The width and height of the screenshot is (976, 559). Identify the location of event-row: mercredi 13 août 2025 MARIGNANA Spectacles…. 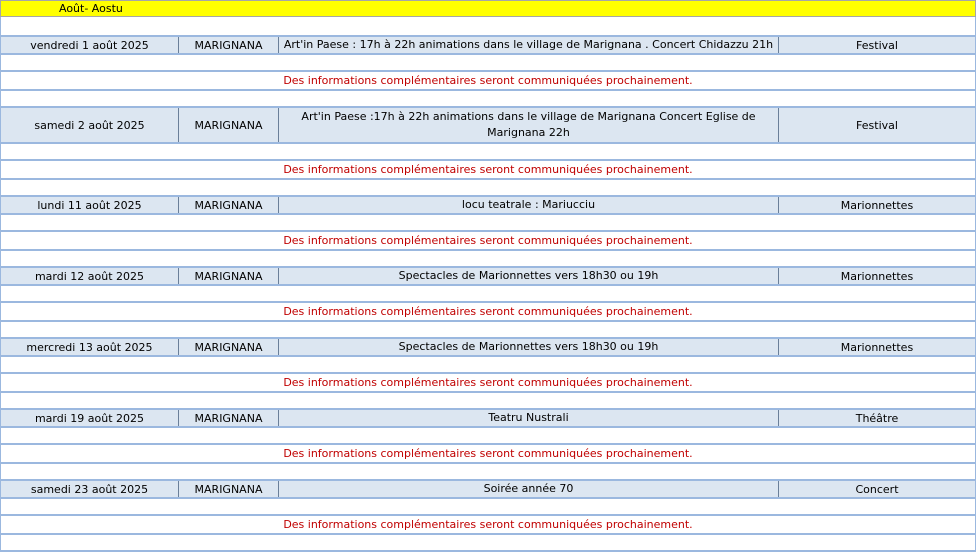
(488, 348).